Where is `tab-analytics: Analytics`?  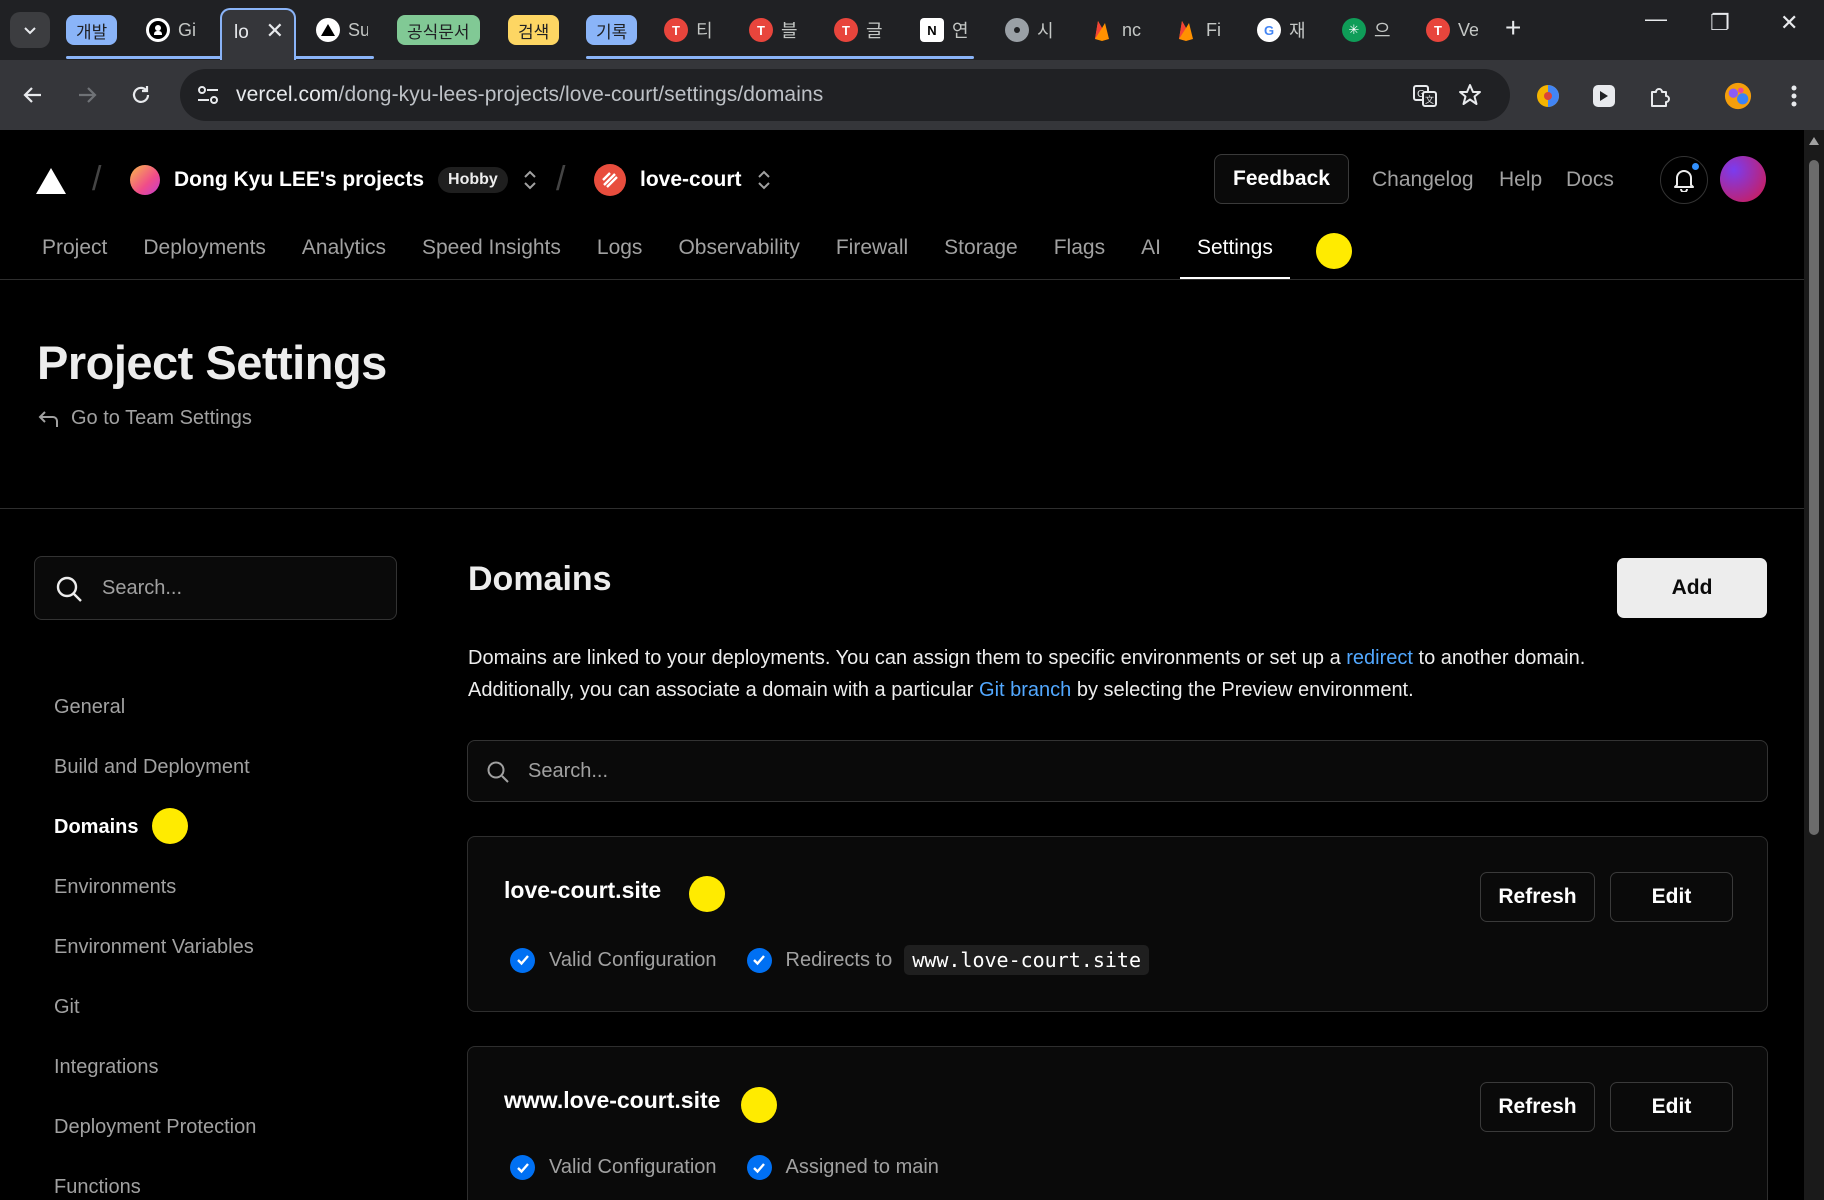
tab-analytics: Analytics is located at coordinates (344, 258).